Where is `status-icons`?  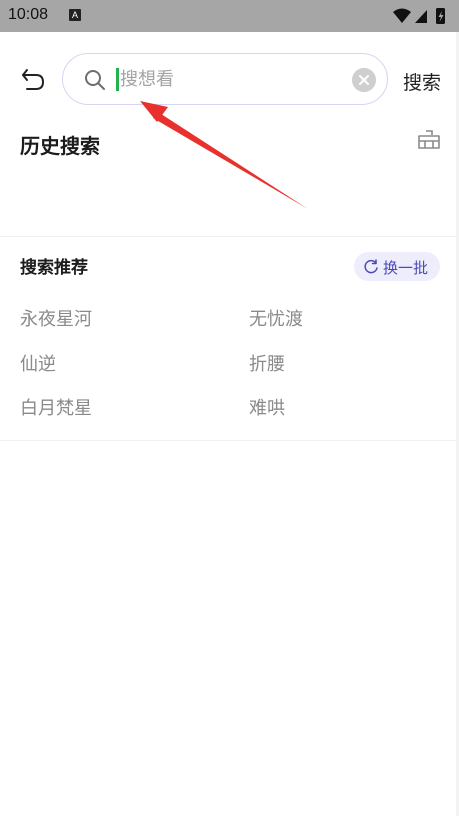
status-icons is located at coordinates (419, 16).